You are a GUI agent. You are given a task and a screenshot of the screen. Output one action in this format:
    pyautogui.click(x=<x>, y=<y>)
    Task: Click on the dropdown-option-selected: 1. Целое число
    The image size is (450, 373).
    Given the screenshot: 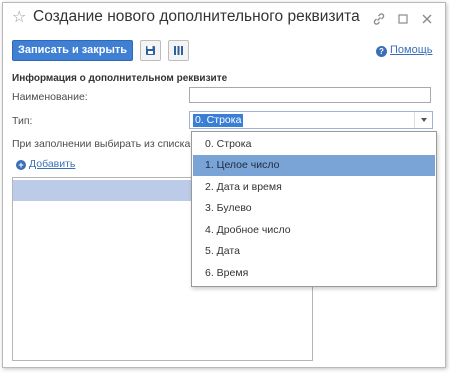 What is the action you would take?
    pyautogui.click(x=314, y=165)
    